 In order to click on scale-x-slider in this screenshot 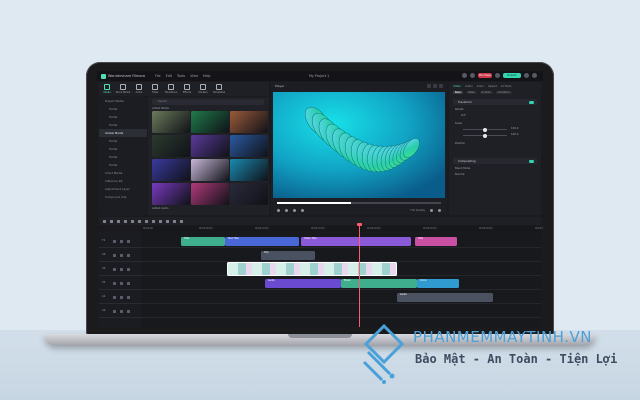, I will do `click(485, 129)`.